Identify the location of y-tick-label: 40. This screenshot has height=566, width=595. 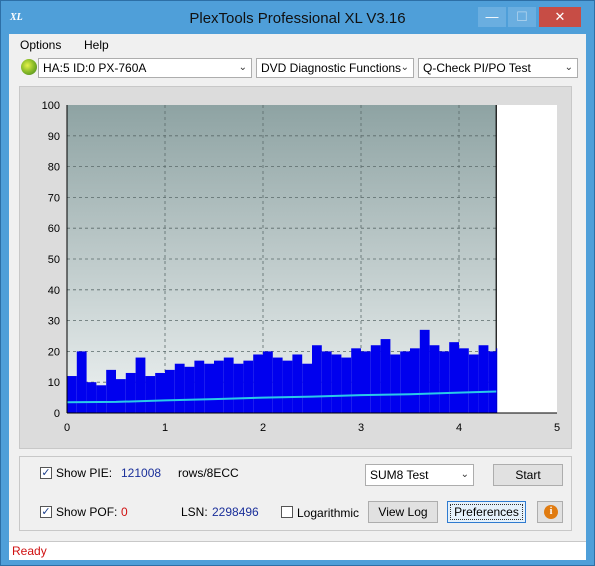
(54, 291).